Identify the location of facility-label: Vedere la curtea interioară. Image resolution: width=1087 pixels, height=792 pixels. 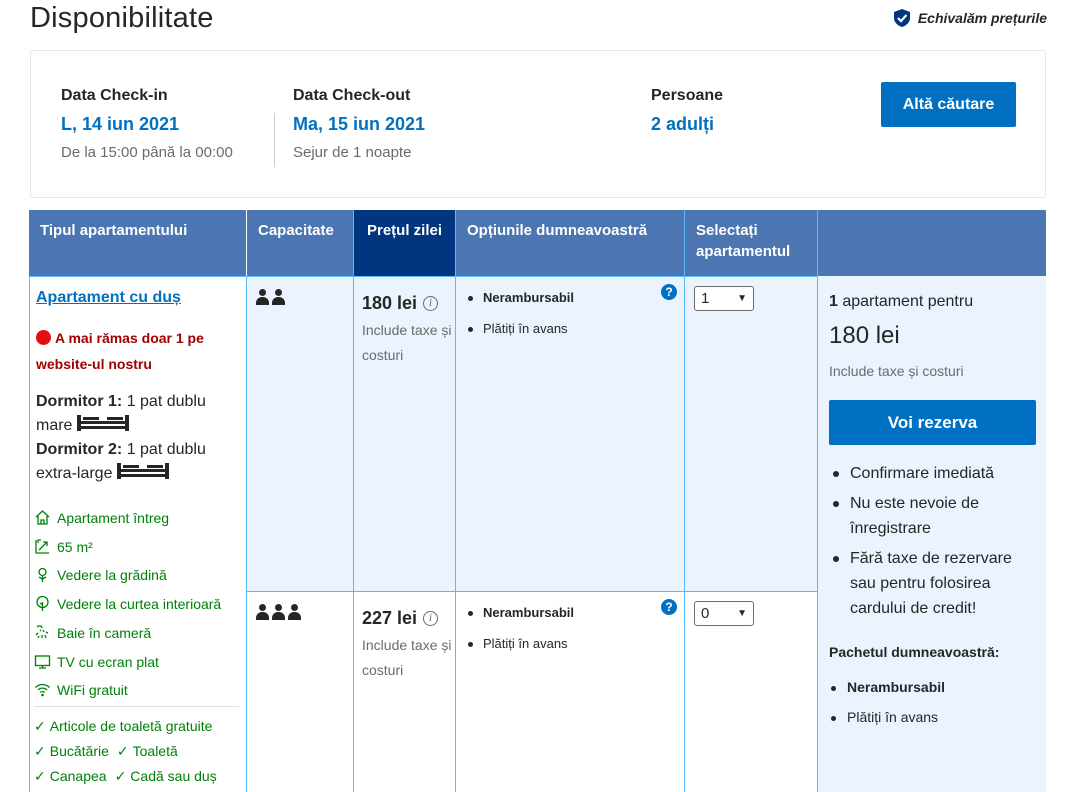
(139, 603).